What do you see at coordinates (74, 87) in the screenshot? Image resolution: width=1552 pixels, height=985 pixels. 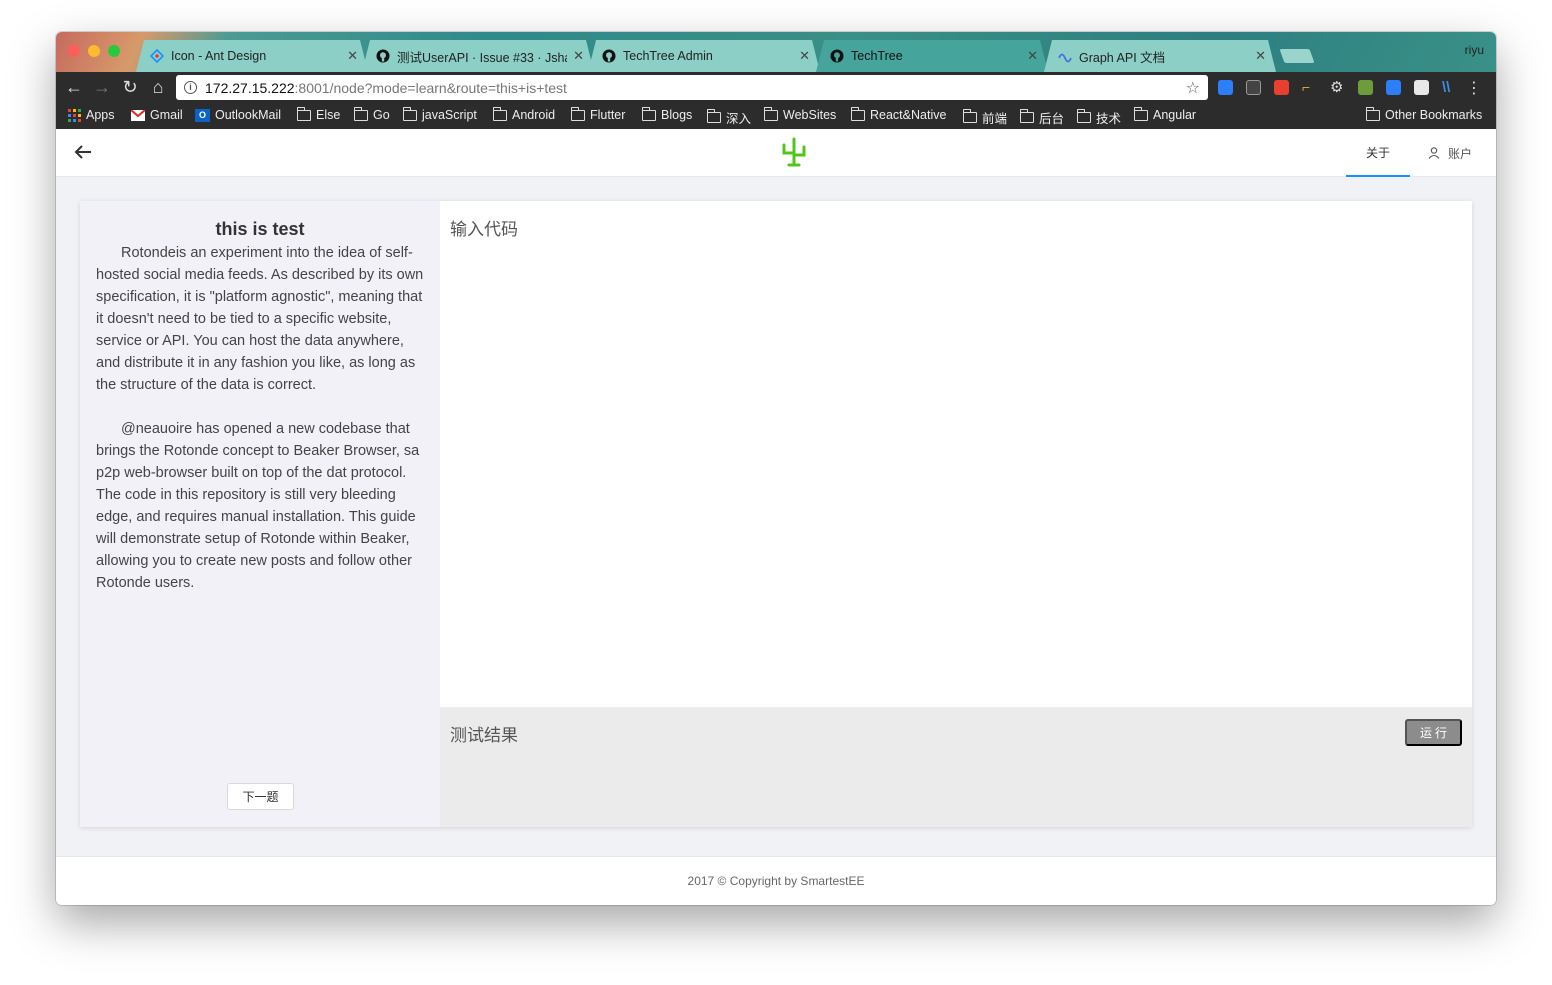 I see `back-icon: ←` at bounding box center [74, 87].